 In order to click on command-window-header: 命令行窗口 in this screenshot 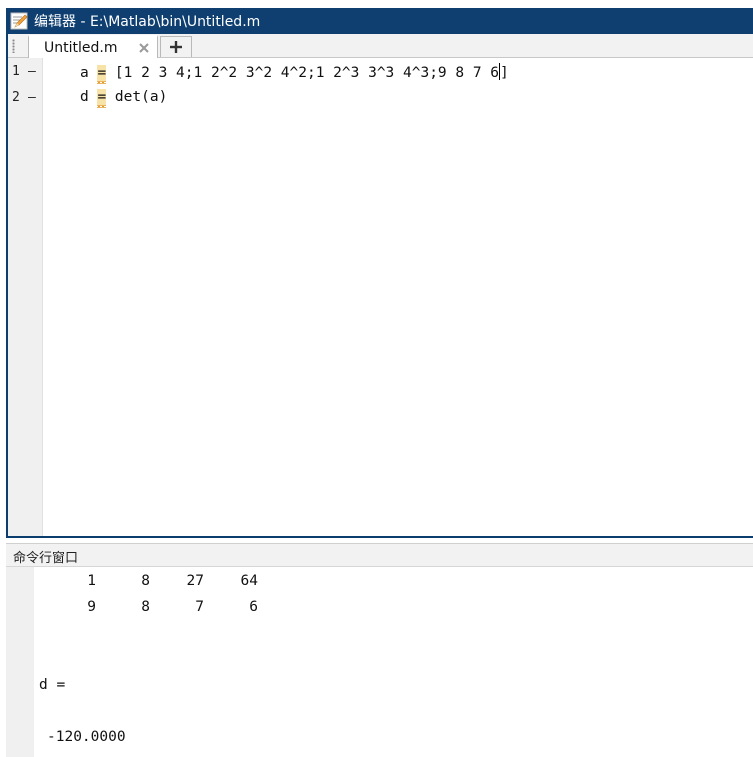, I will do `click(379, 555)`.